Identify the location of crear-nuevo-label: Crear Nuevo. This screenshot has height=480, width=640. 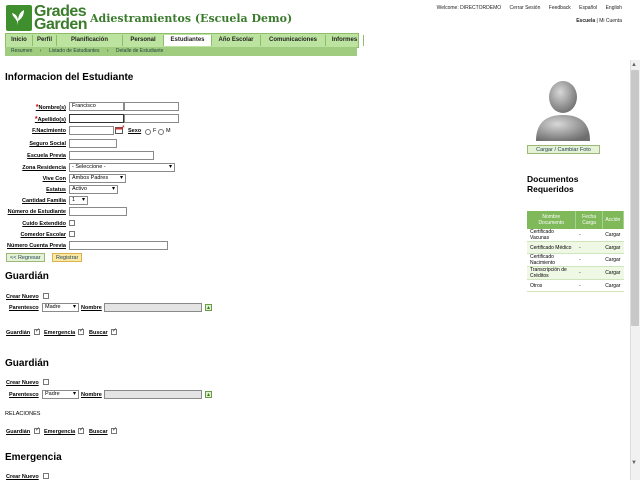
(22, 477).